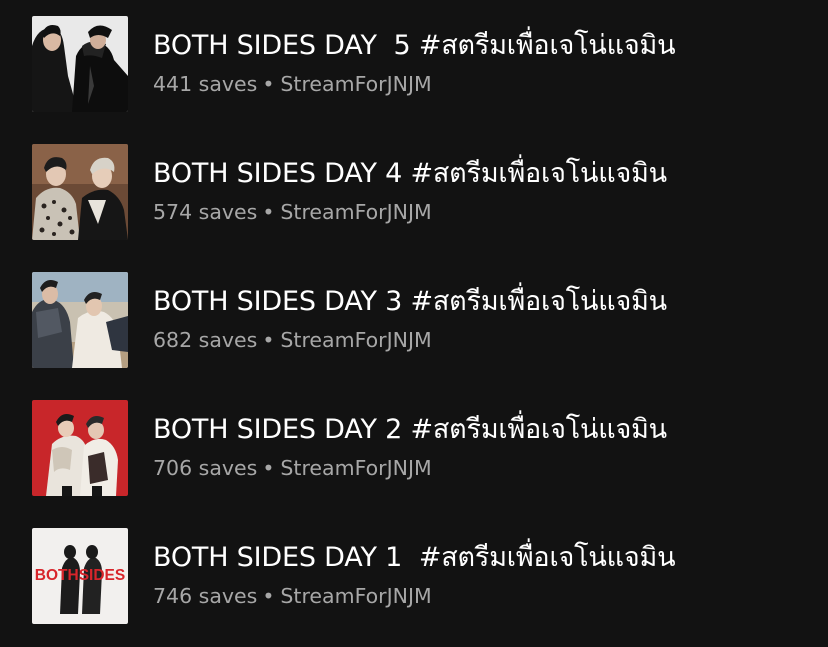 Image resolution: width=828 pixels, height=647 pixels. I want to click on playlist-meta: 682 saves • StreamForJNJM, so click(292, 340).